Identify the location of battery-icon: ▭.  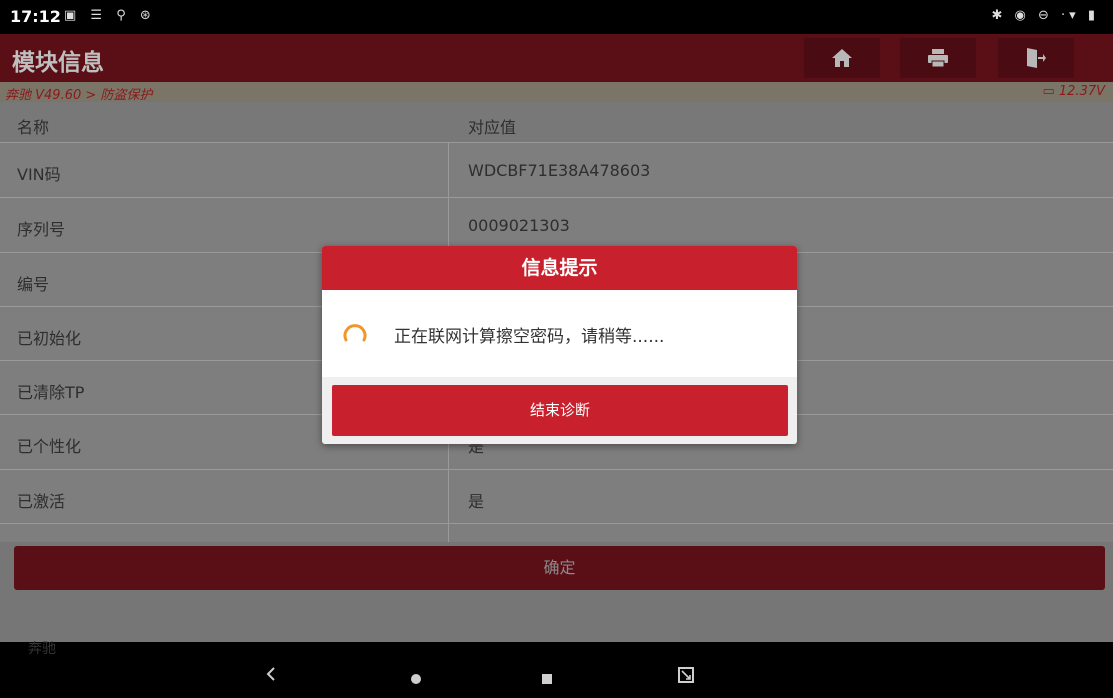
(1050, 91).